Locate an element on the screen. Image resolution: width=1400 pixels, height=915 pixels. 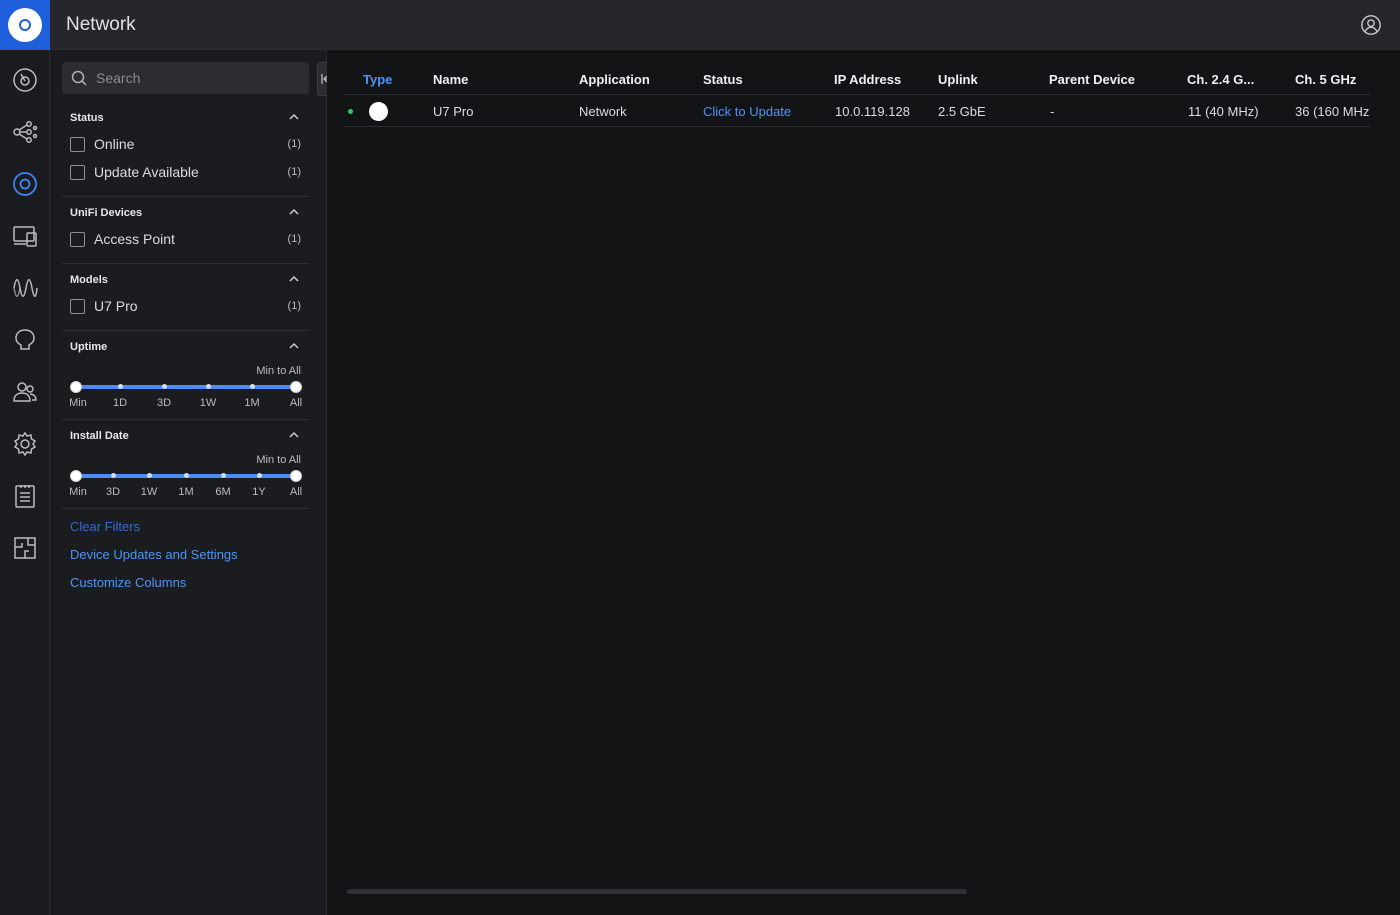
uptime-slider is located at coordinates (186, 387).